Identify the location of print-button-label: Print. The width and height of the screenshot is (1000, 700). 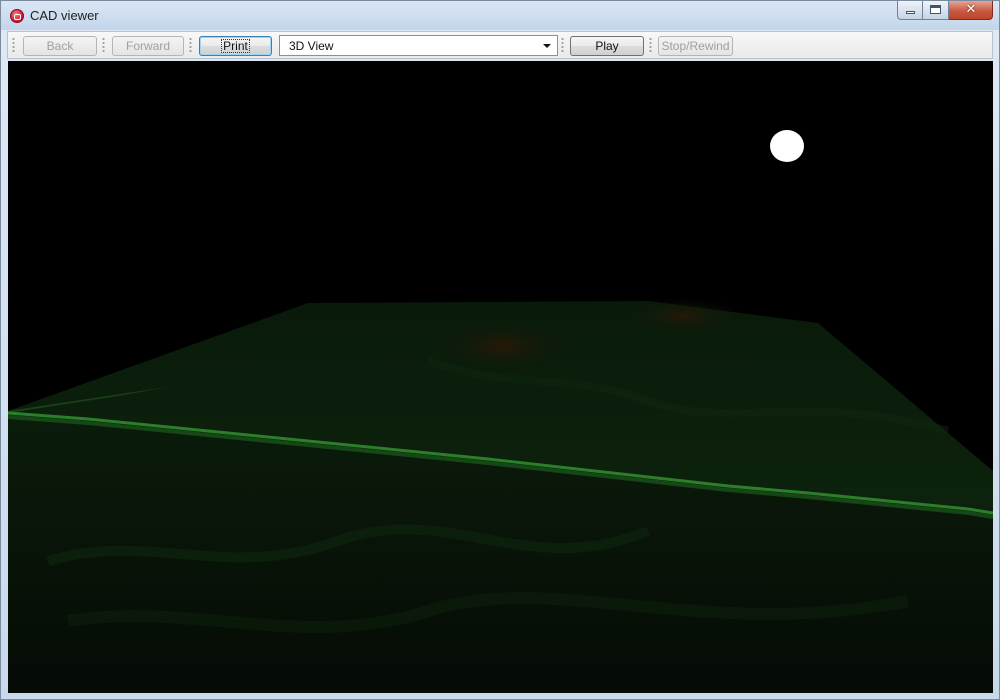
(235, 46).